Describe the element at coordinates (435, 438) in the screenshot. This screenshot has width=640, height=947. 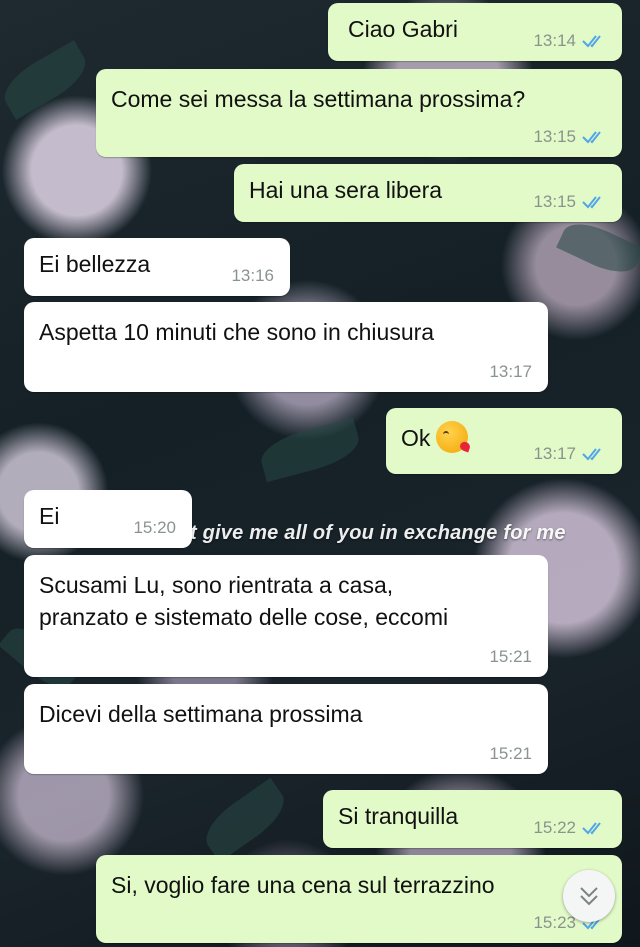
I see `message-text: Ok` at that location.